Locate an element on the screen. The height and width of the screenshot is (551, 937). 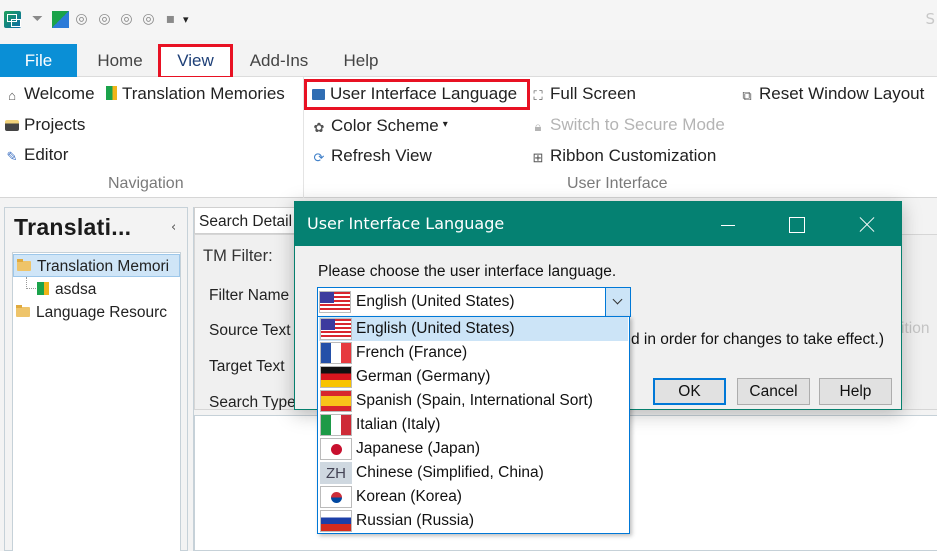
palette-icon: ✿ is located at coordinates (319, 127).